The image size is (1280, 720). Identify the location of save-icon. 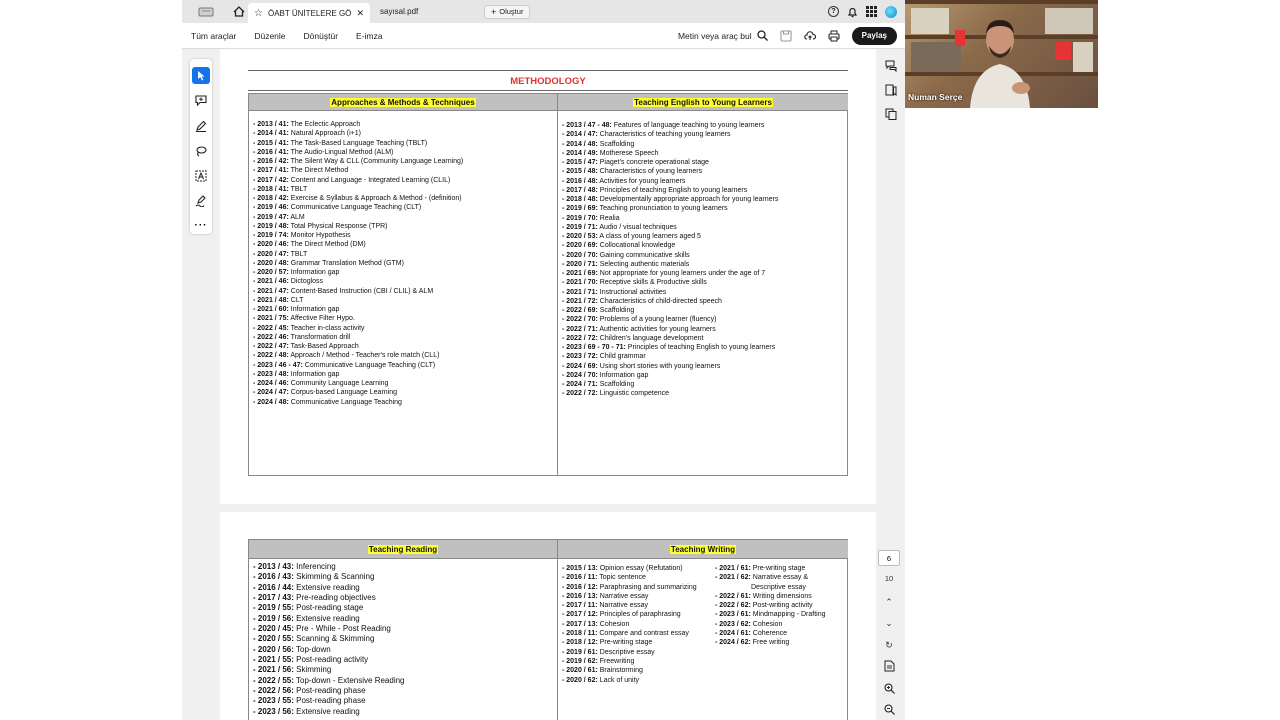
(786, 35).